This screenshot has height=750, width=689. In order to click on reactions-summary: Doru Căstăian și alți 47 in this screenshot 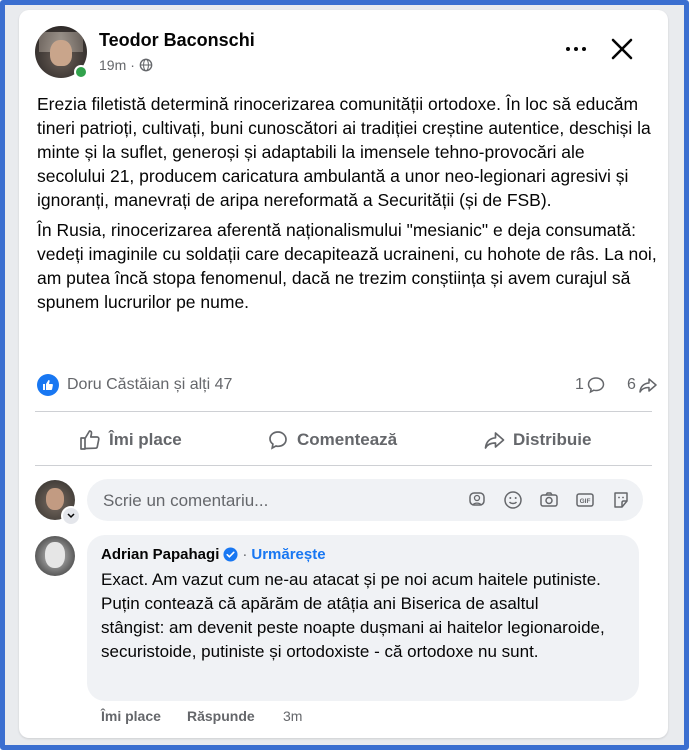, I will do `click(149, 385)`.